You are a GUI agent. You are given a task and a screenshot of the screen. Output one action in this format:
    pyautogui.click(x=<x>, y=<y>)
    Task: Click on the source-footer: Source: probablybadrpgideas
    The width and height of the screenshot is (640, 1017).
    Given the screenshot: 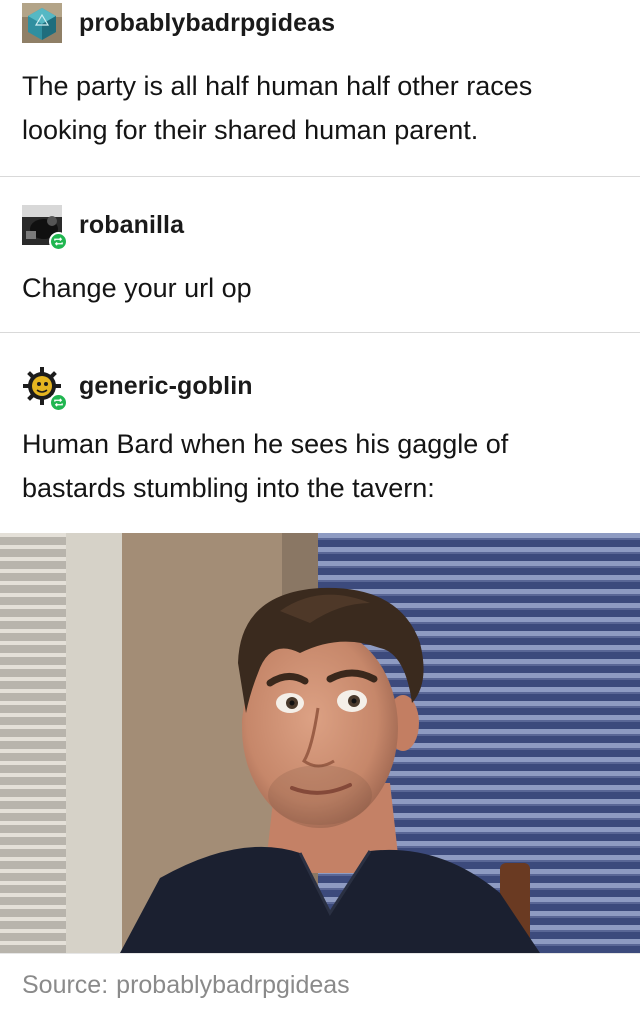 What is the action you would take?
    pyautogui.click(x=320, y=985)
    